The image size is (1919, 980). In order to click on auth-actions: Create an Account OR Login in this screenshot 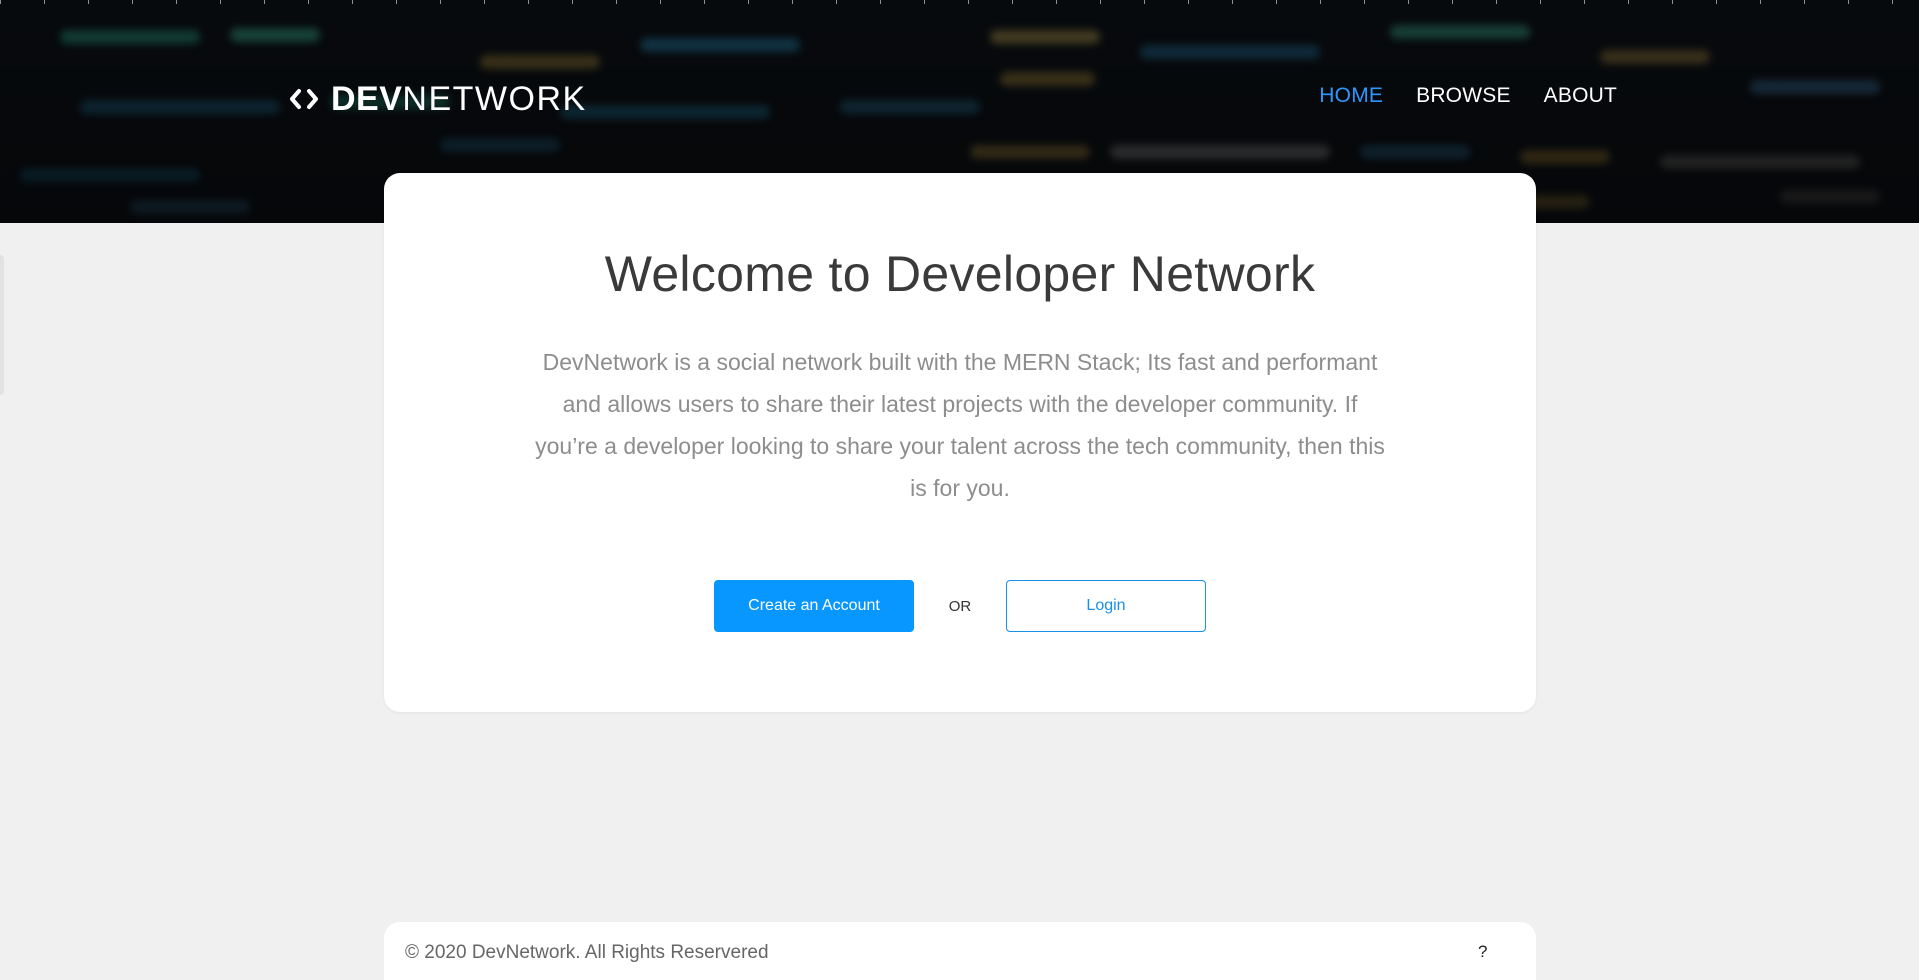, I will do `click(960, 606)`.